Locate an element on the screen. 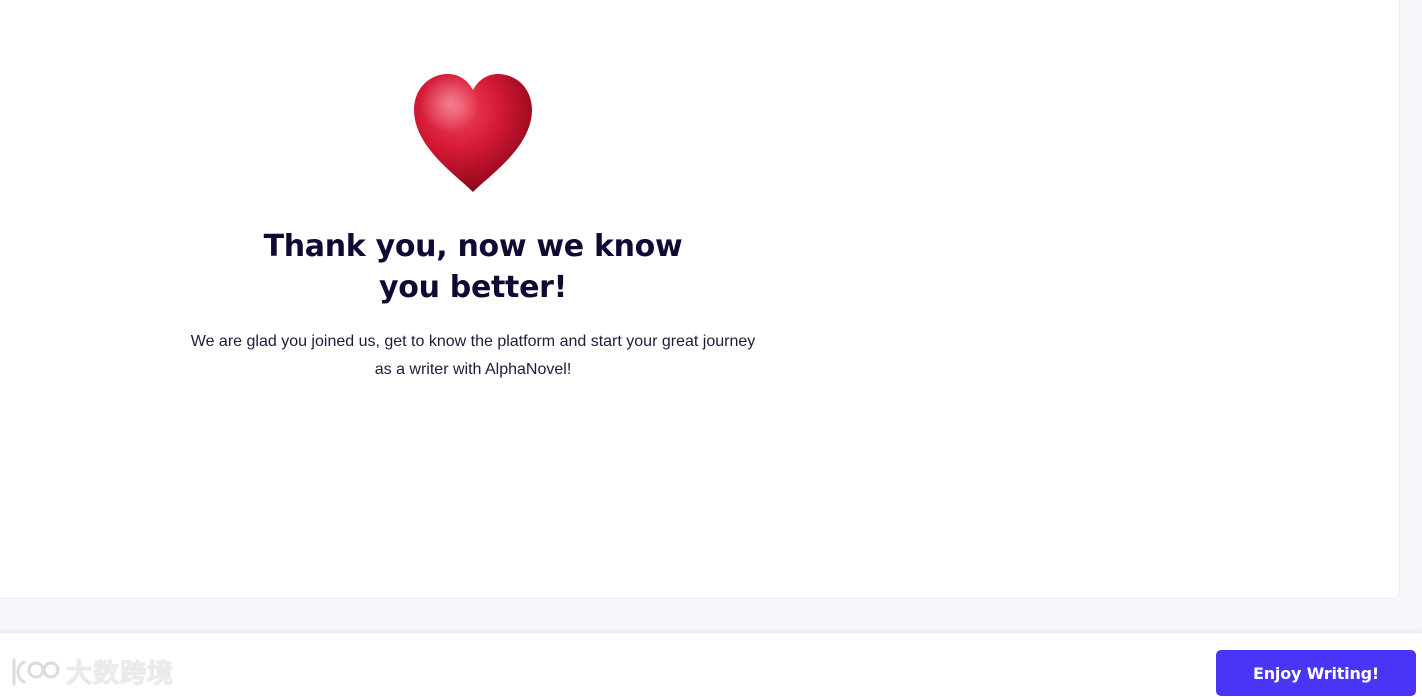 Image resolution: width=1422 pixels, height=697 pixels. watermark-icon is located at coordinates (36, 672).